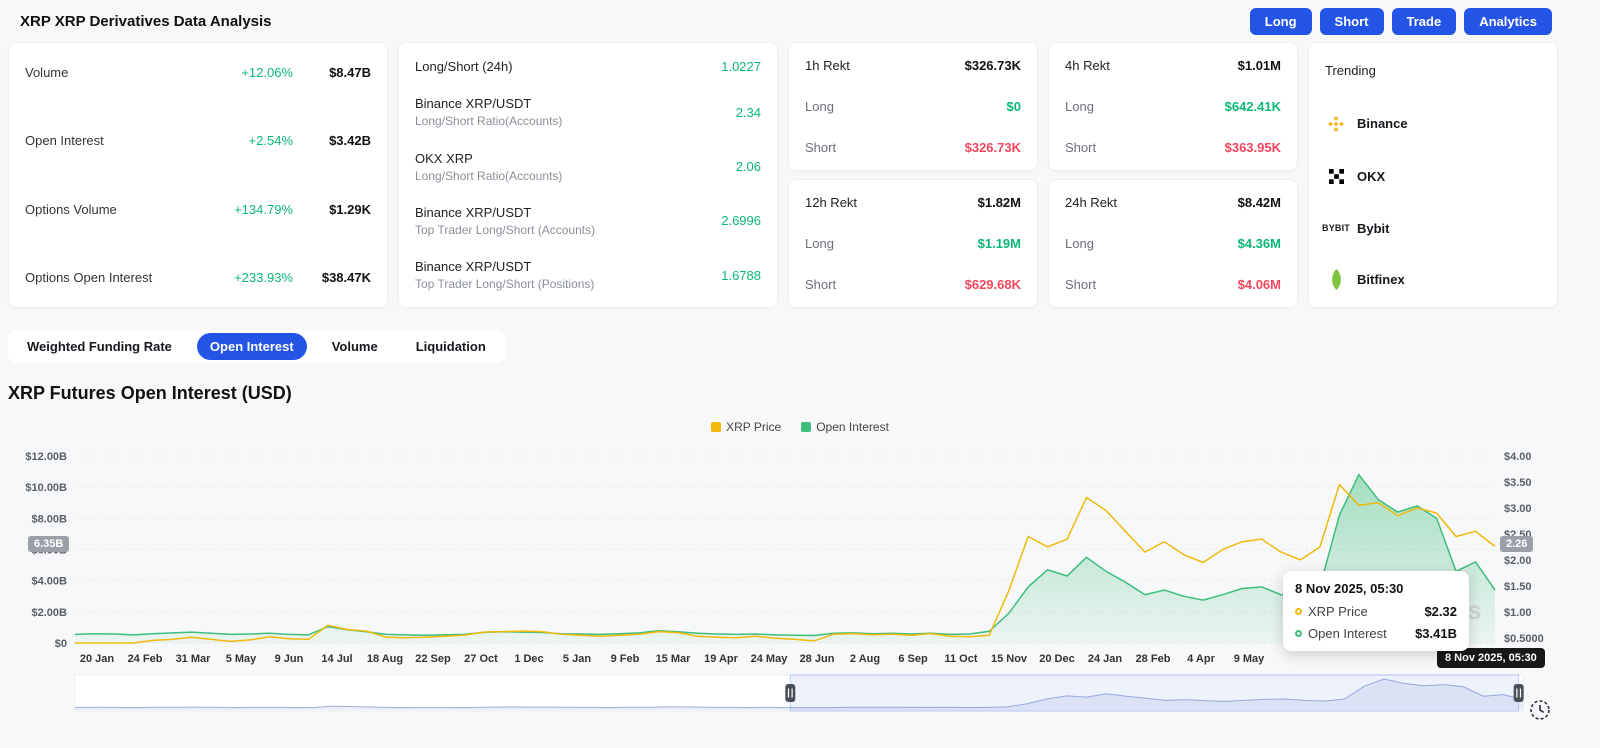 The height and width of the screenshot is (748, 1600). What do you see at coordinates (806, 427) in the screenshot?
I see `open-interest-swatch-icon` at bounding box center [806, 427].